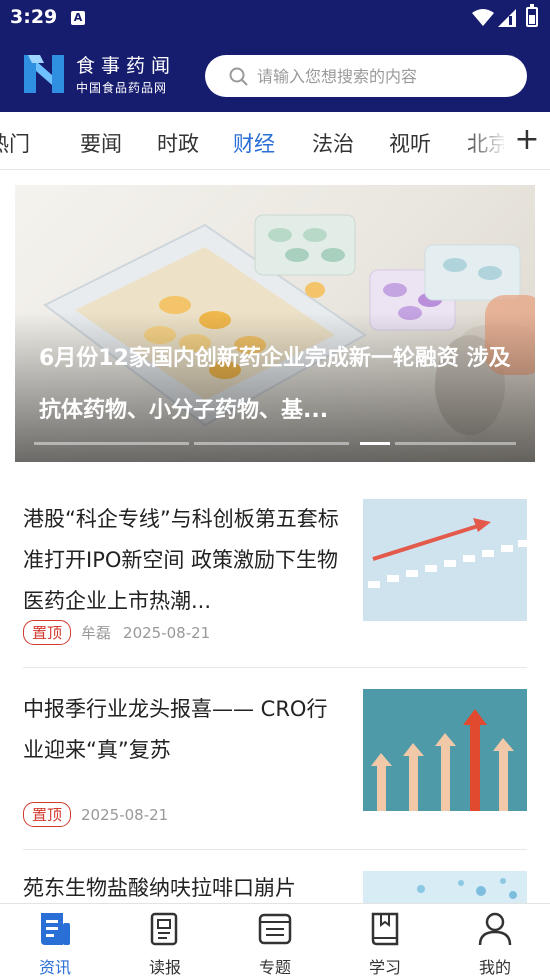  What do you see at coordinates (164, 929) in the screenshot?
I see `newspaper-icon` at bounding box center [164, 929].